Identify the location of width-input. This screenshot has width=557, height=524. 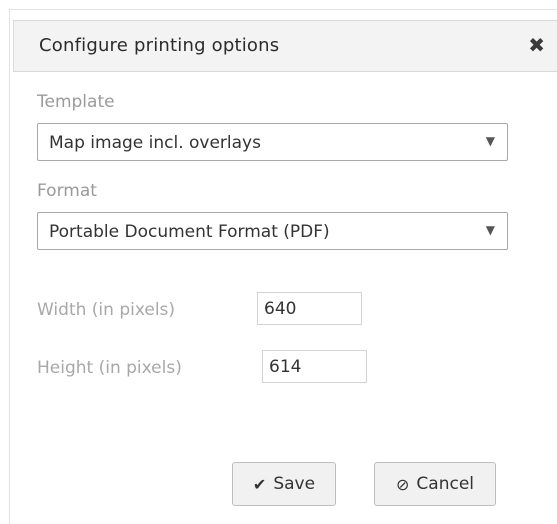
(309, 308).